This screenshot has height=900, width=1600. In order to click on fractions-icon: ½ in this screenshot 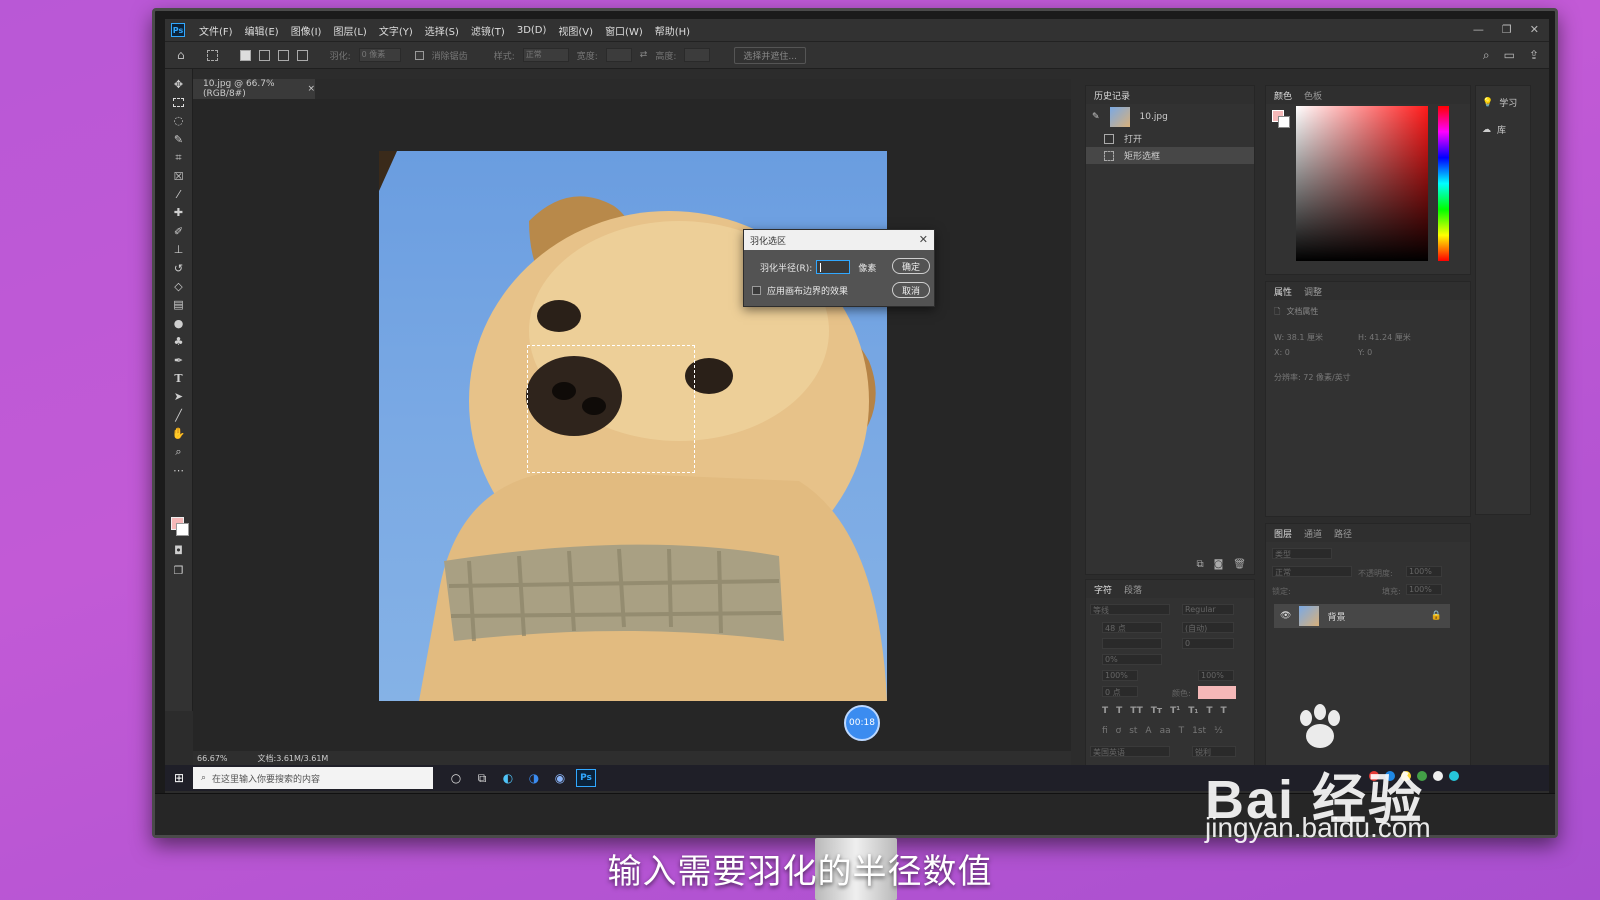, I will do `click(1218, 731)`.